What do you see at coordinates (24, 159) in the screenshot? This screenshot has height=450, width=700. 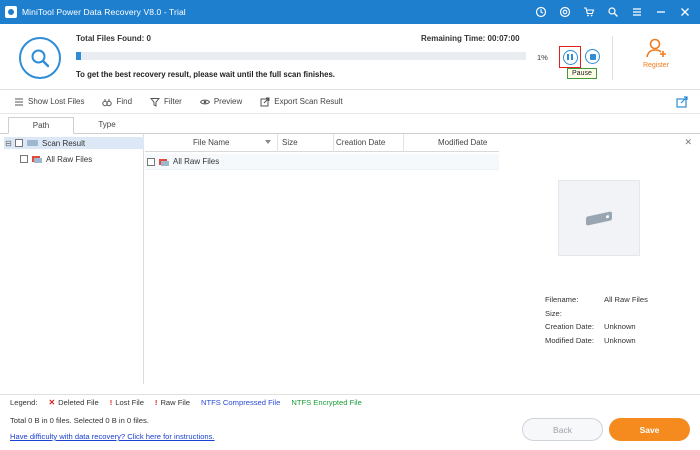 I see `all-raw-files-checkbox` at bounding box center [24, 159].